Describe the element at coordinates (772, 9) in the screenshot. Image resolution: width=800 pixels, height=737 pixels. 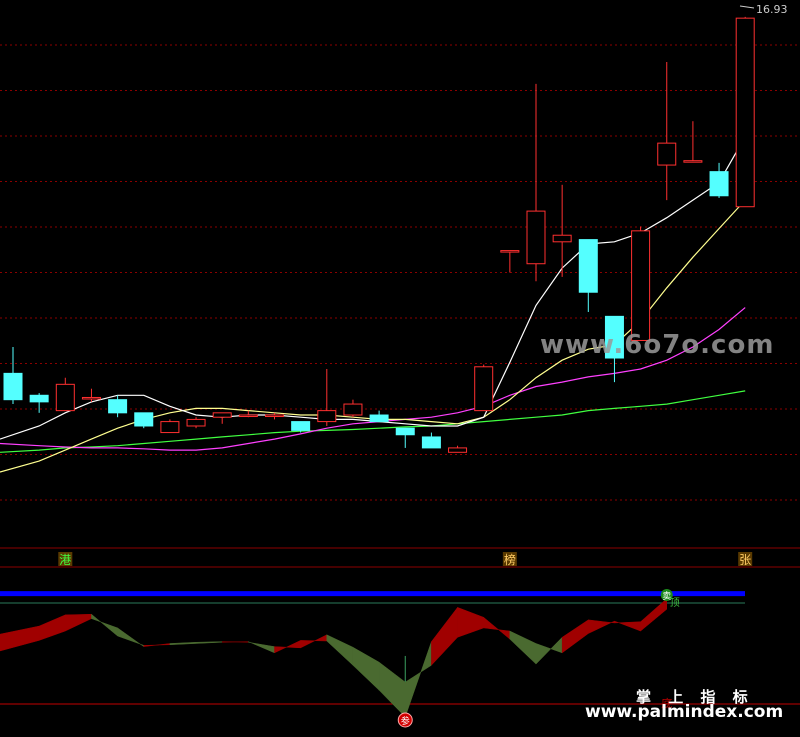
I see `max-price-label: 16.93` at that location.